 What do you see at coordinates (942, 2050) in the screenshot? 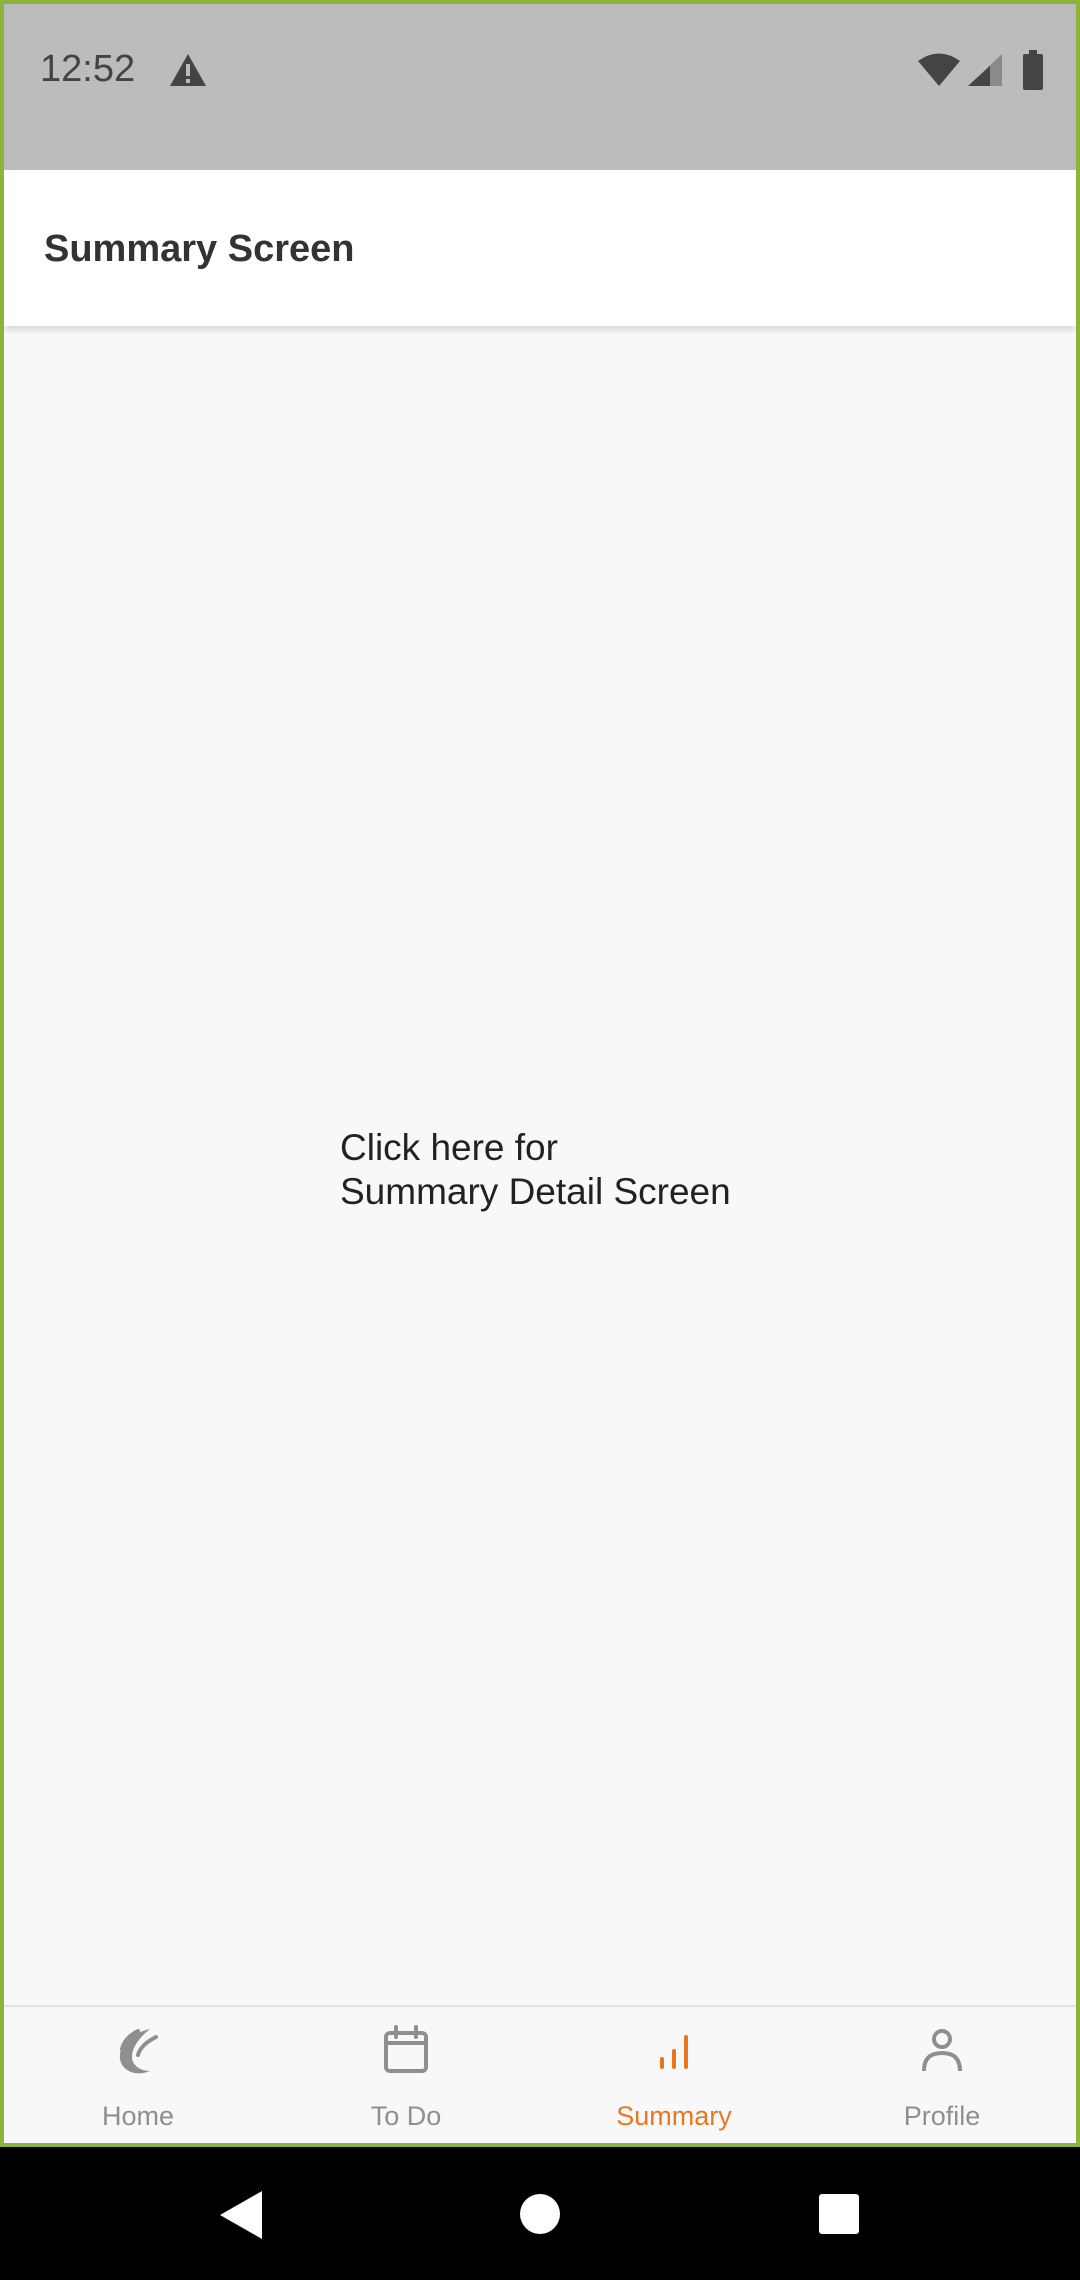
I see `person-icon` at bounding box center [942, 2050].